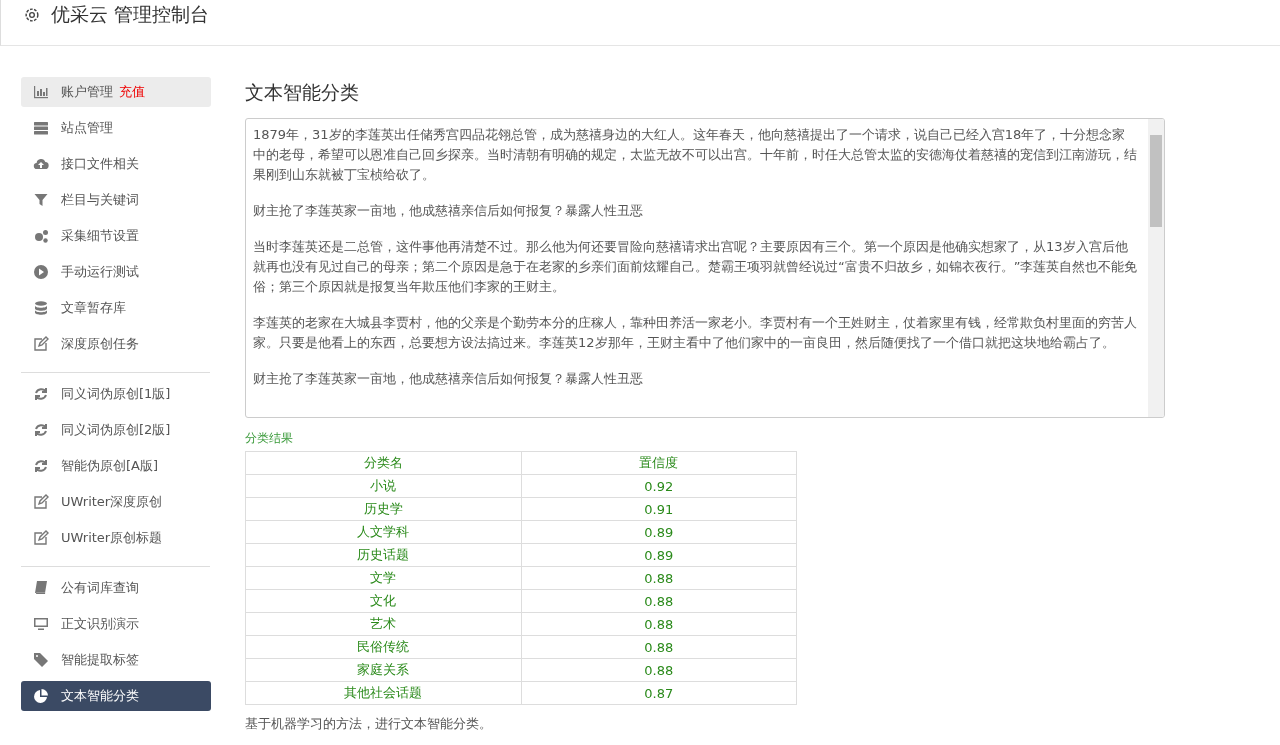  What do you see at coordinates (116, 164) in the screenshot?
I see `sidebar-item: 接口文件相关` at bounding box center [116, 164].